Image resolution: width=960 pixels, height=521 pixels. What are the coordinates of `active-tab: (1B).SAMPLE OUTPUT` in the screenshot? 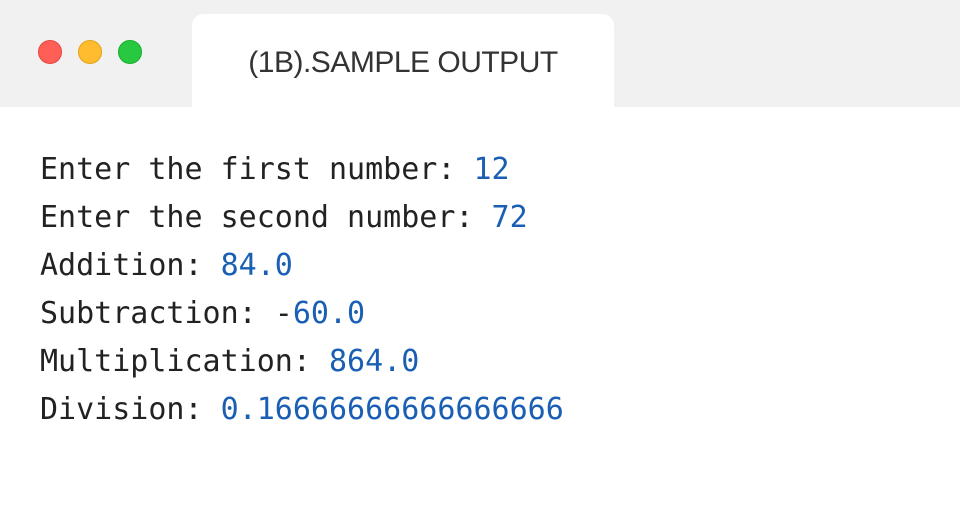 It's located at (403, 60).